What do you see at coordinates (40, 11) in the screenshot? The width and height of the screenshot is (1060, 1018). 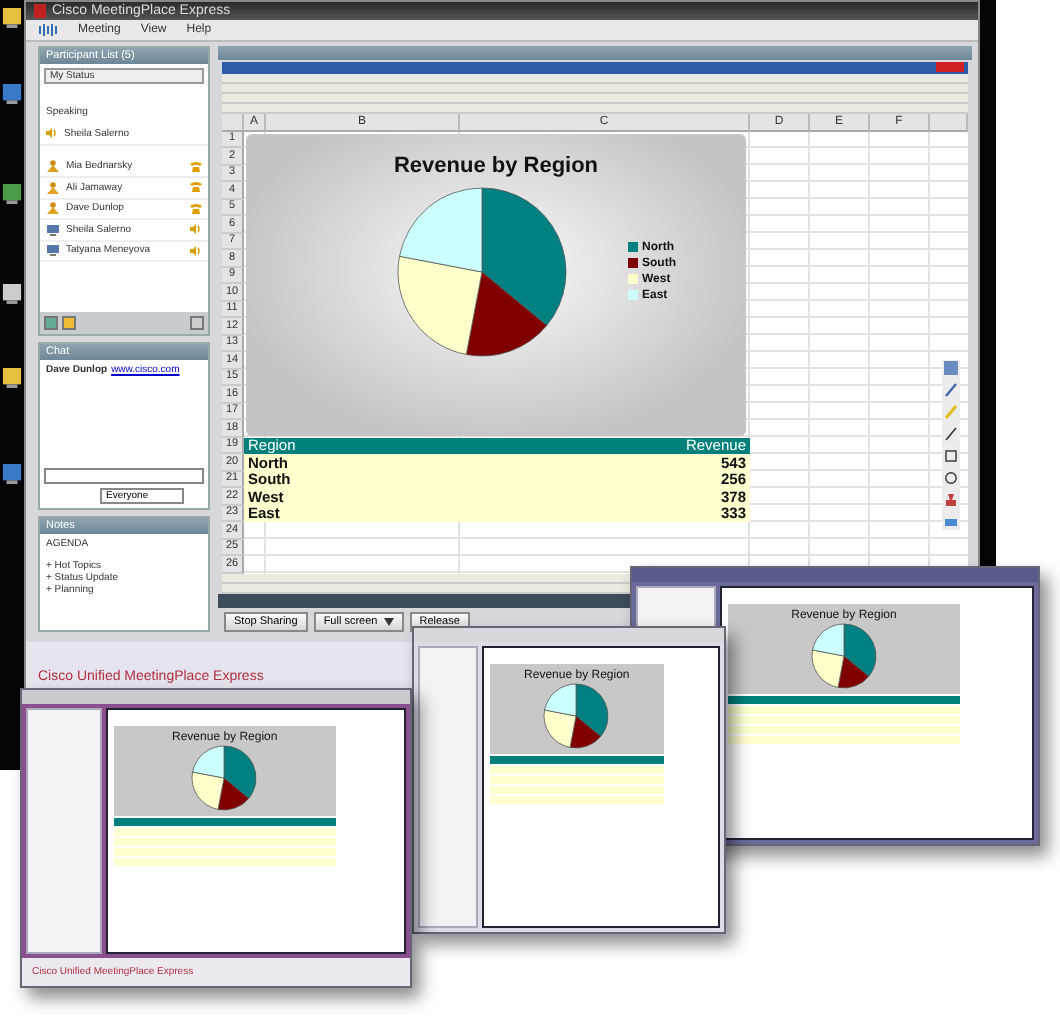 I see `app-logo-icon` at bounding box center [40, 11].